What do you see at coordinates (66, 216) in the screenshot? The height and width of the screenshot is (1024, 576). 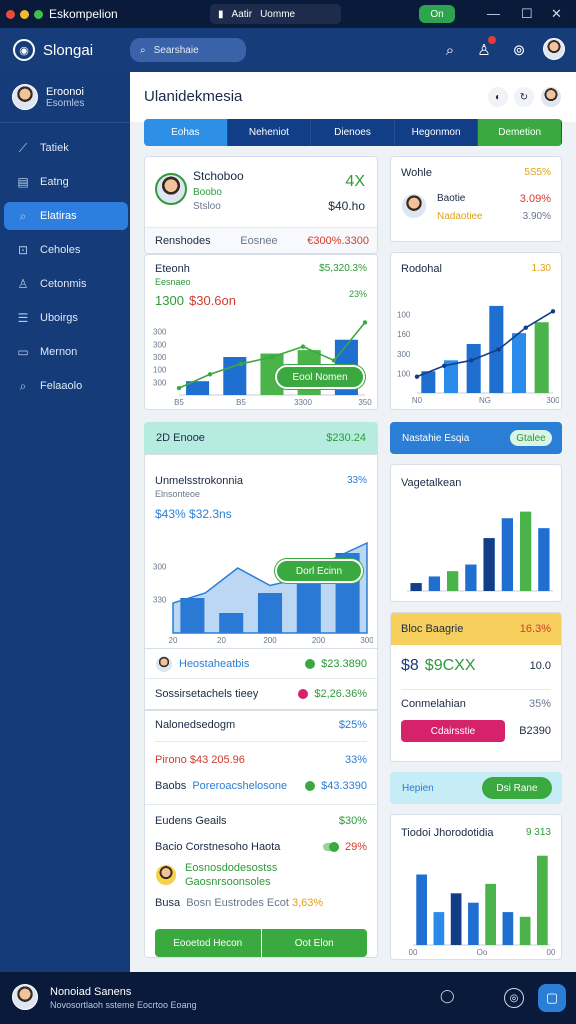 I see `sidebar-item-2: ⌕ Elatiras` at bounding box center [66, 216].